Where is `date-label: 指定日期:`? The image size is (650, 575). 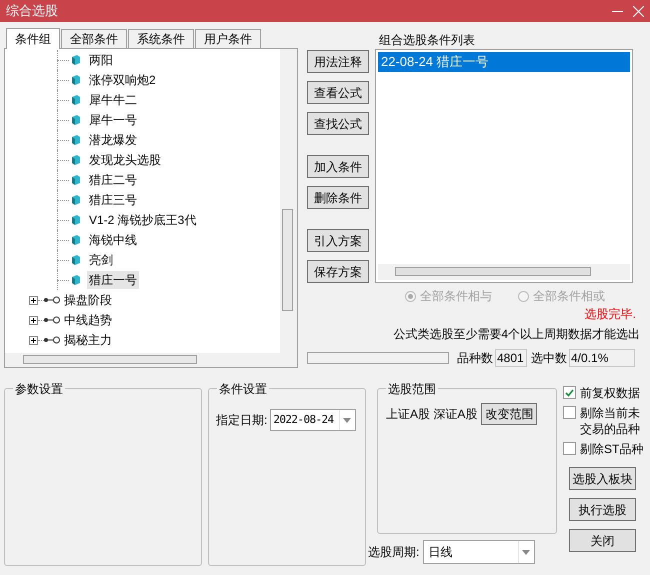
date-label: 指定日期: is located at coordinates (242, 420).